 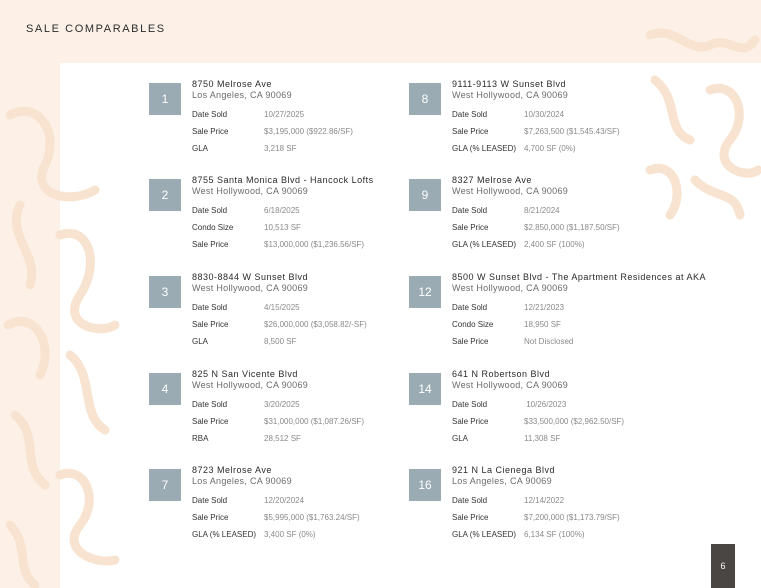 What do you see at coordinates (512, 341) in the screenshot?
I see `comp-detail-row: Sale Price Not Disclosed` at bounding box center [512, 341].